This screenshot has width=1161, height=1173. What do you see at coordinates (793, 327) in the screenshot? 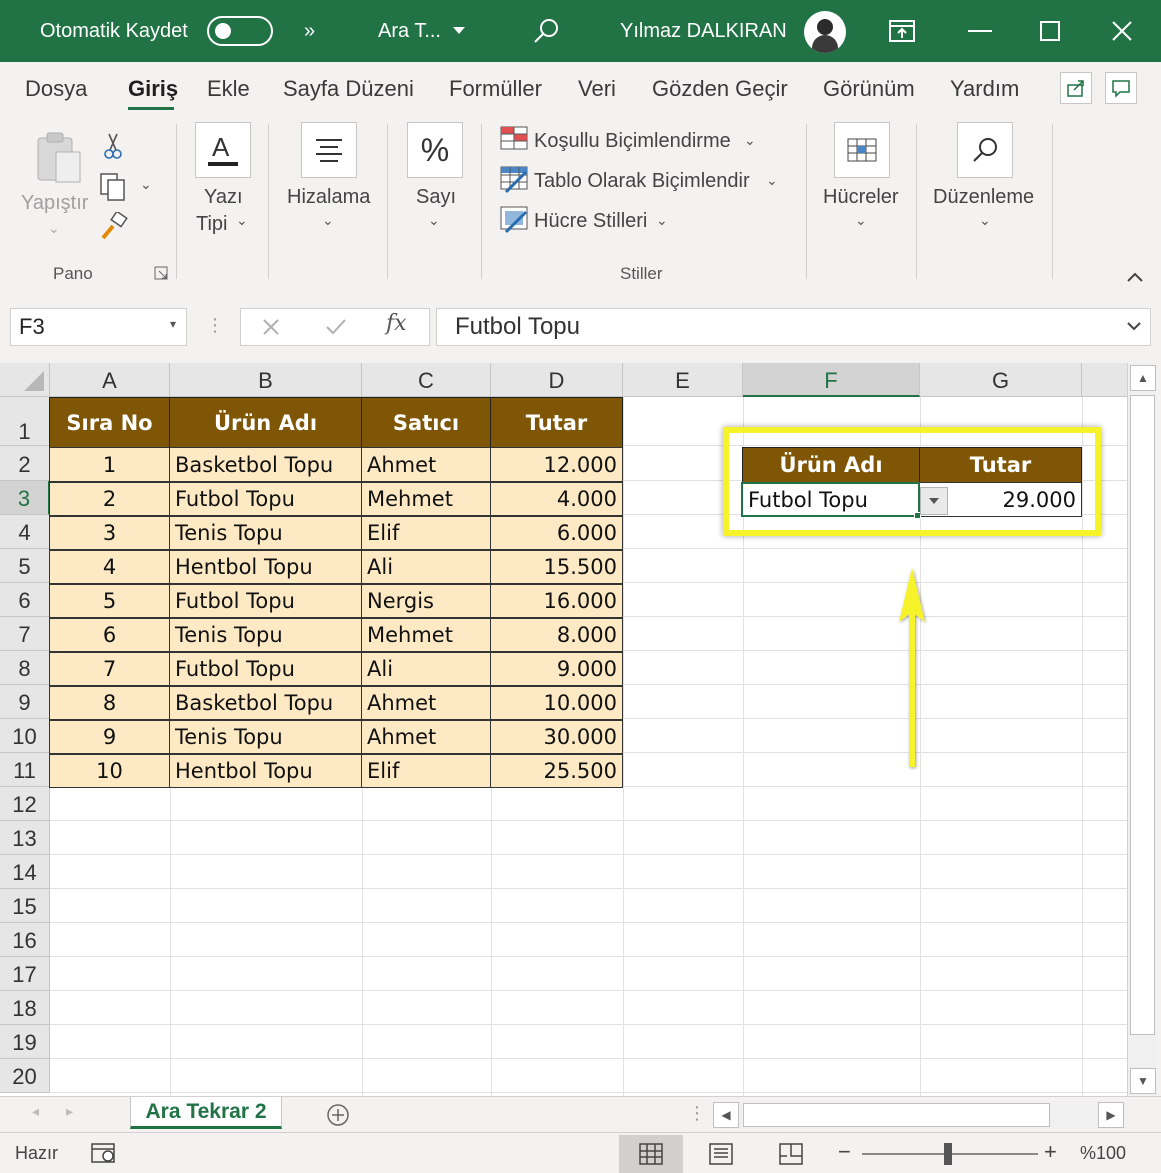
I see `formula-input: Futbol Topu` at bounding box center [793, 327].